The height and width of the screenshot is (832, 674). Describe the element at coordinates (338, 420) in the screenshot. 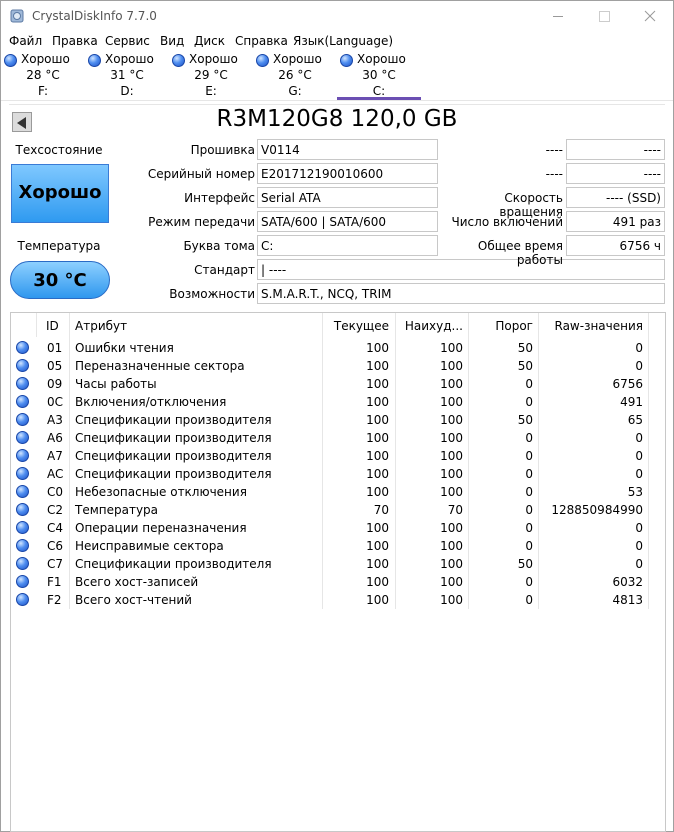

I see `table-row: A3 Спецификации производителя 100 100 50 65` at that location.